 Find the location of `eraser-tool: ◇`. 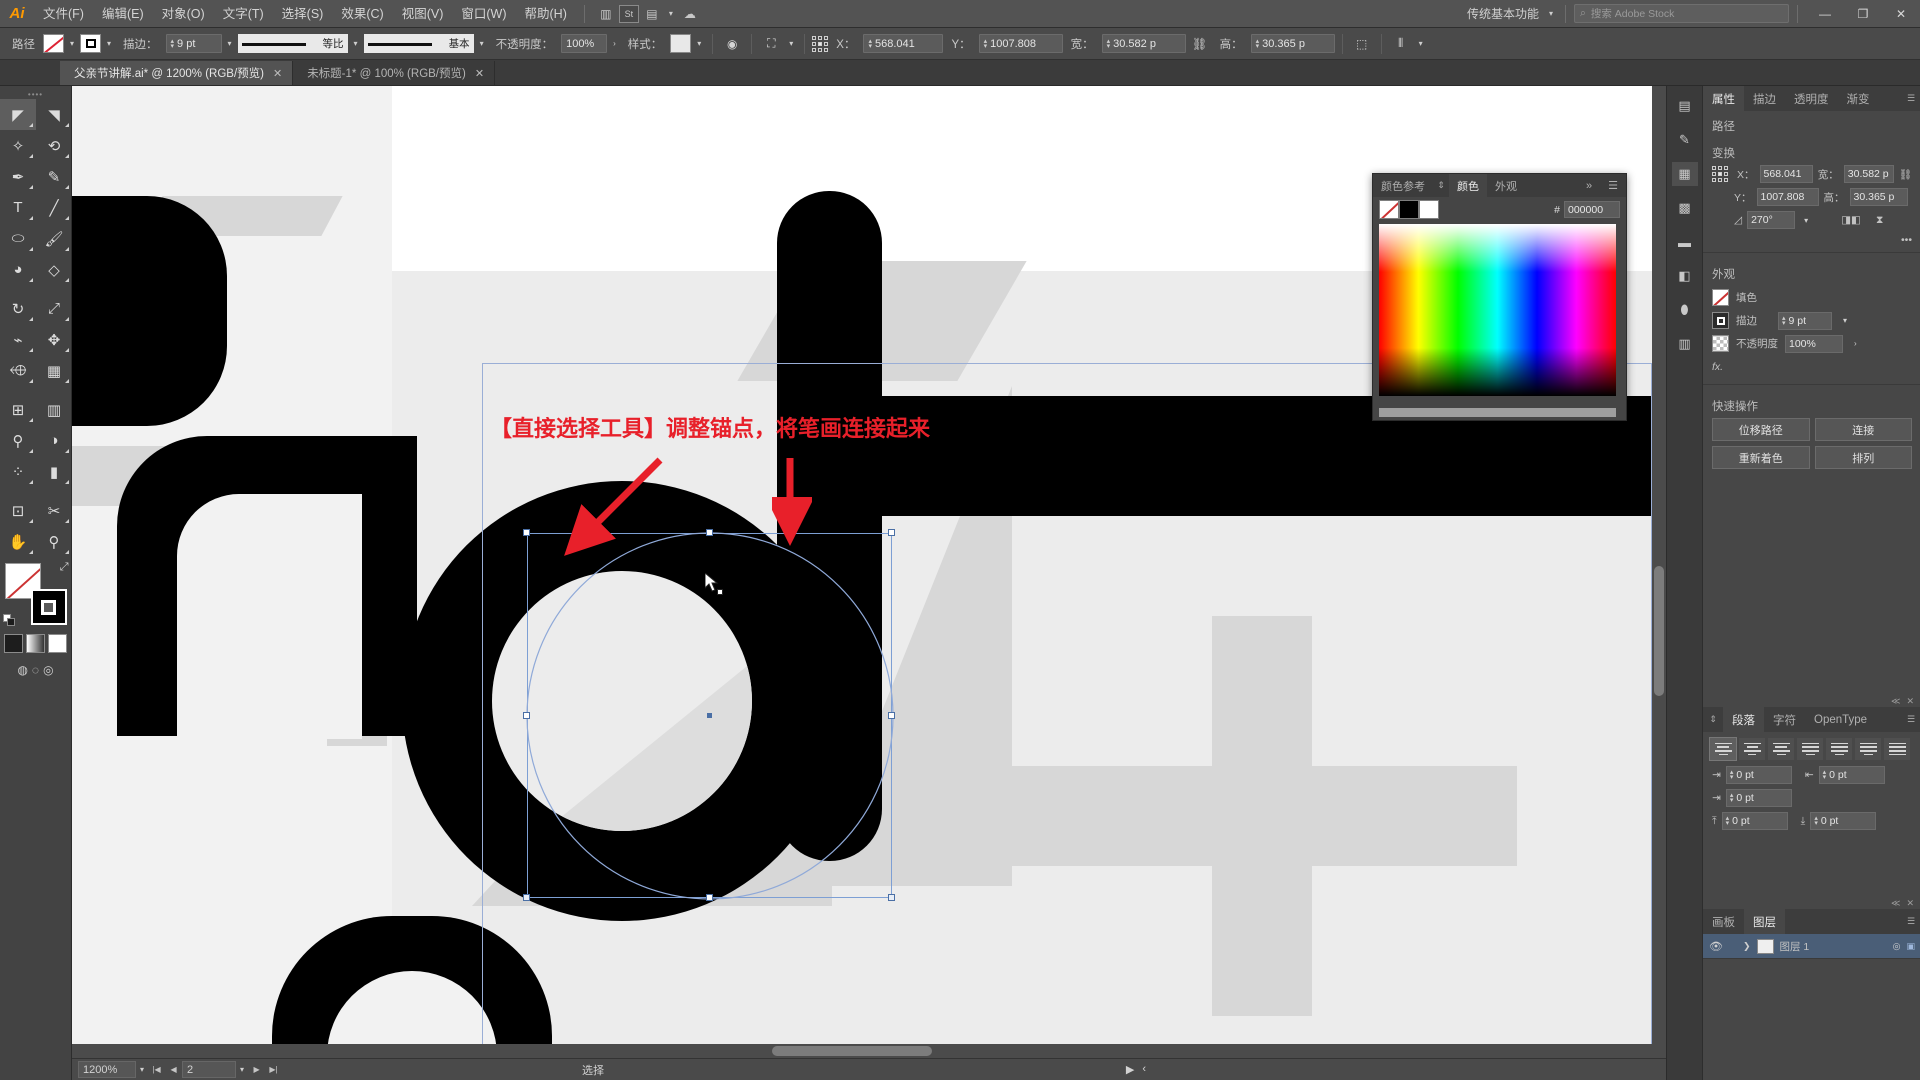

eraser-tool: ◇ is located at coordinates (54, 269).